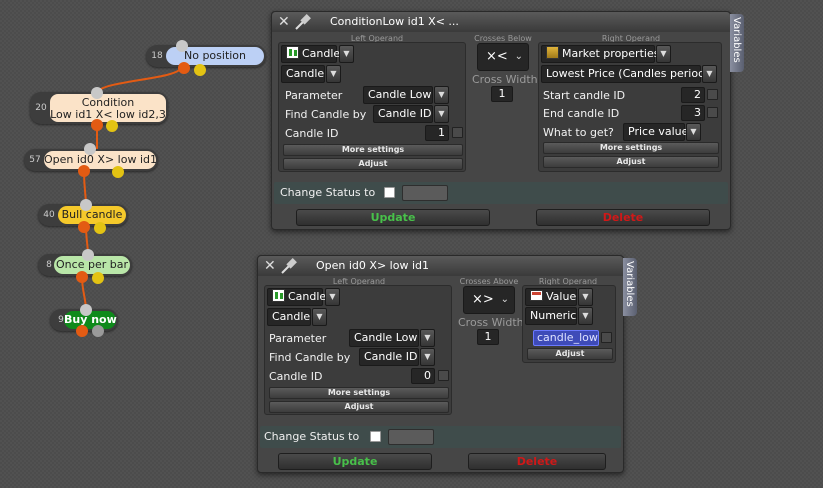 This screenshot has height=488, width=823. I want to click on node-count: 40, so click(49, 215).